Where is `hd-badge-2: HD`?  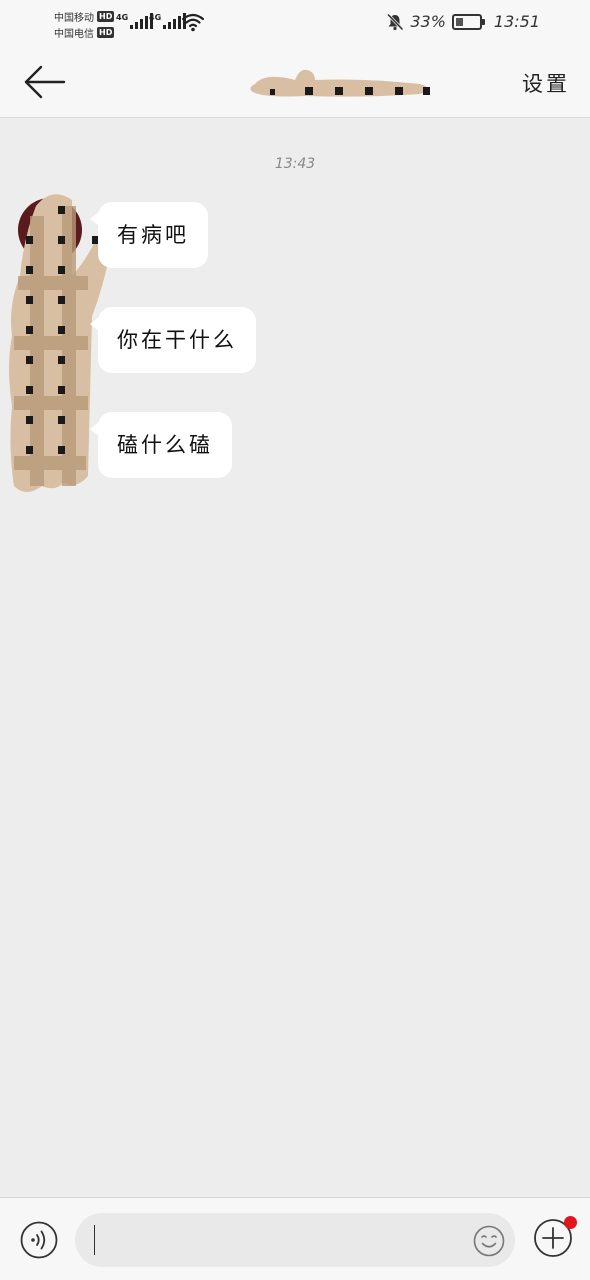
hd-badge-2: HD is located at coordinates (106, 32).